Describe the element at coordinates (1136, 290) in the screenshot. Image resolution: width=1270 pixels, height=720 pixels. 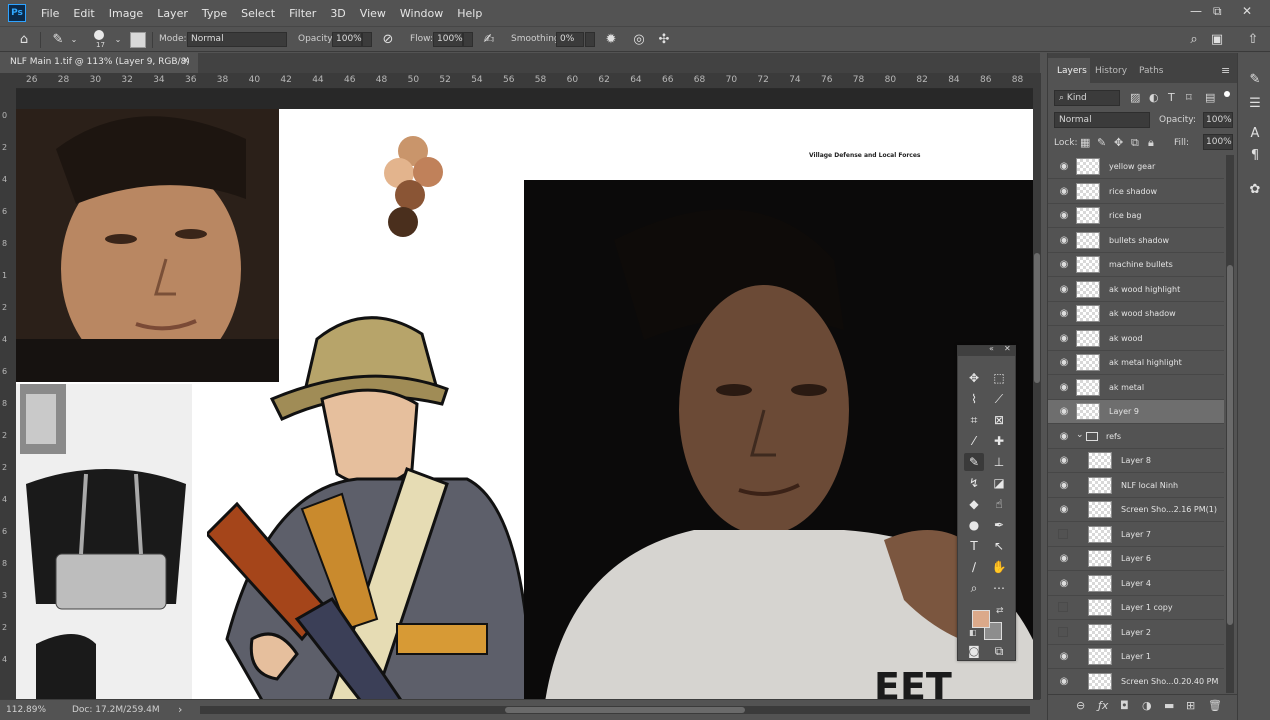
I see `layer-row: ◉ ak wood highlight` at that location.